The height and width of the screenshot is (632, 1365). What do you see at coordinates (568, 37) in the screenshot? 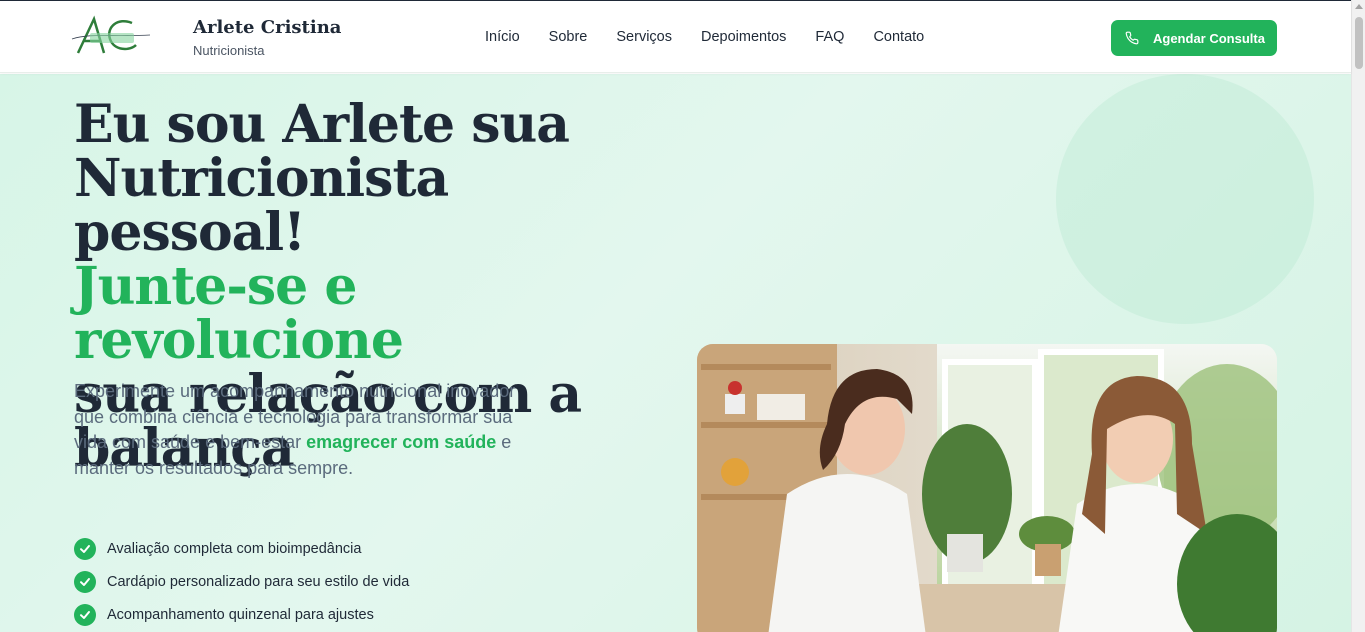
I see `nav-link-sobre: Sobre` at bounding box center [568, 37].